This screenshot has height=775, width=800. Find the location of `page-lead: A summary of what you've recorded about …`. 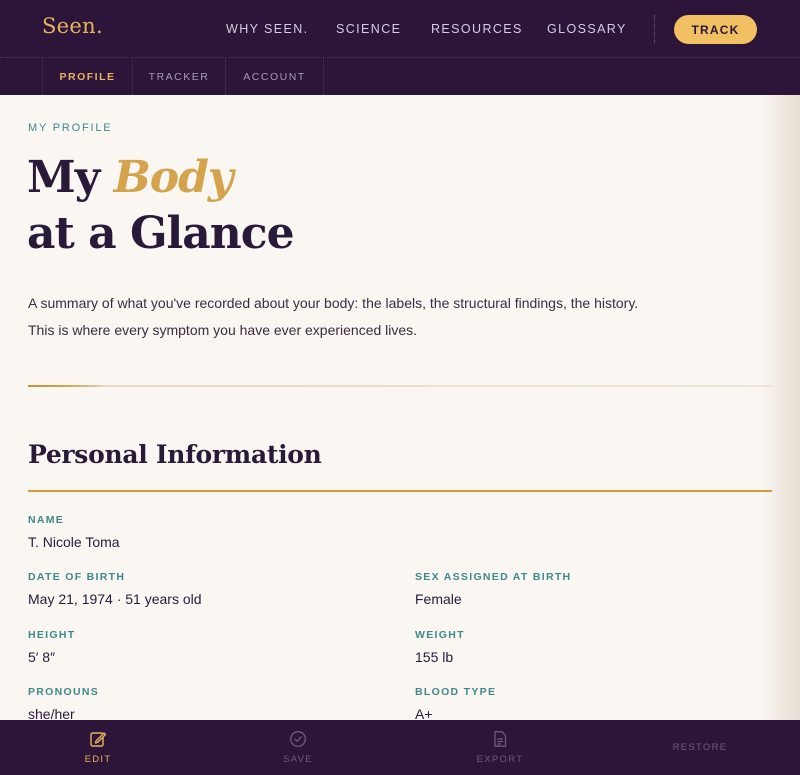

page-lead: A summary of what you've recorded about … is located at coordinates (333, 316).